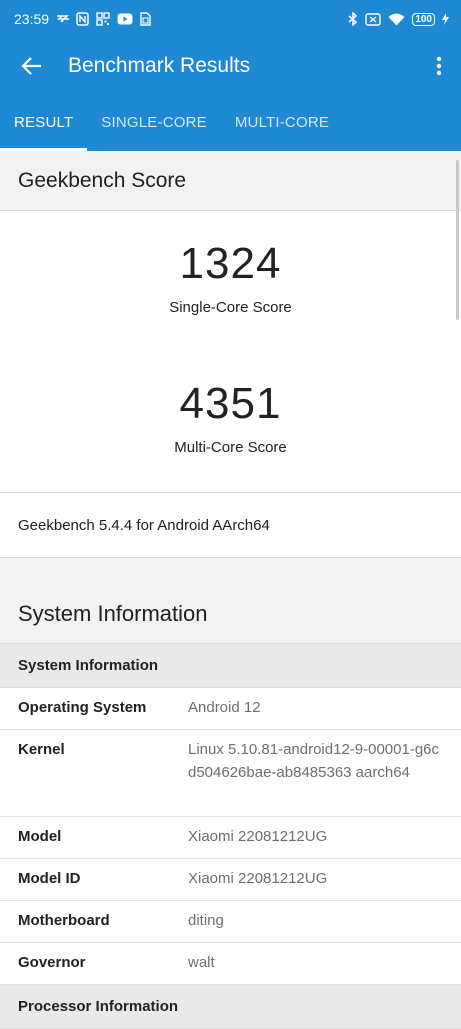 This screenshot has width=461, height=1029. What do you see at coordinates (40, 836) in the screenshot?
I see `info-key: Model` at bounding box center [40, 836].